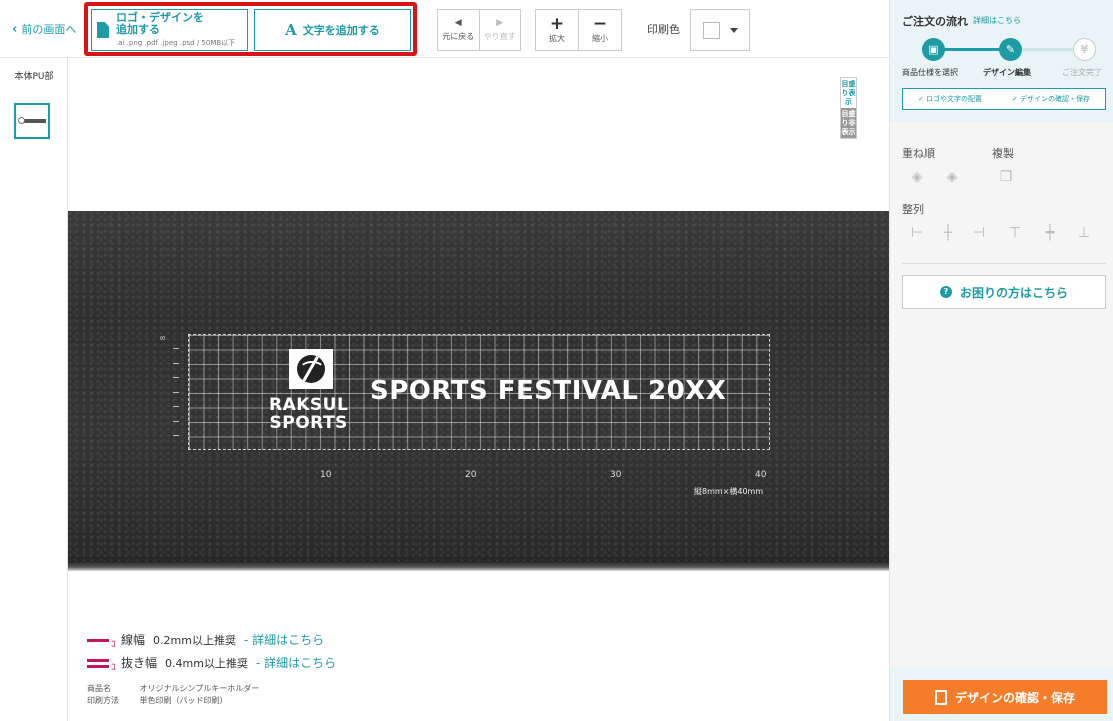 The image size is (1113, 721). What do you see at coordinates (133, 640) in the screenshot?
I see `line-width-label: 線幅` at bounding box center [133, 640].